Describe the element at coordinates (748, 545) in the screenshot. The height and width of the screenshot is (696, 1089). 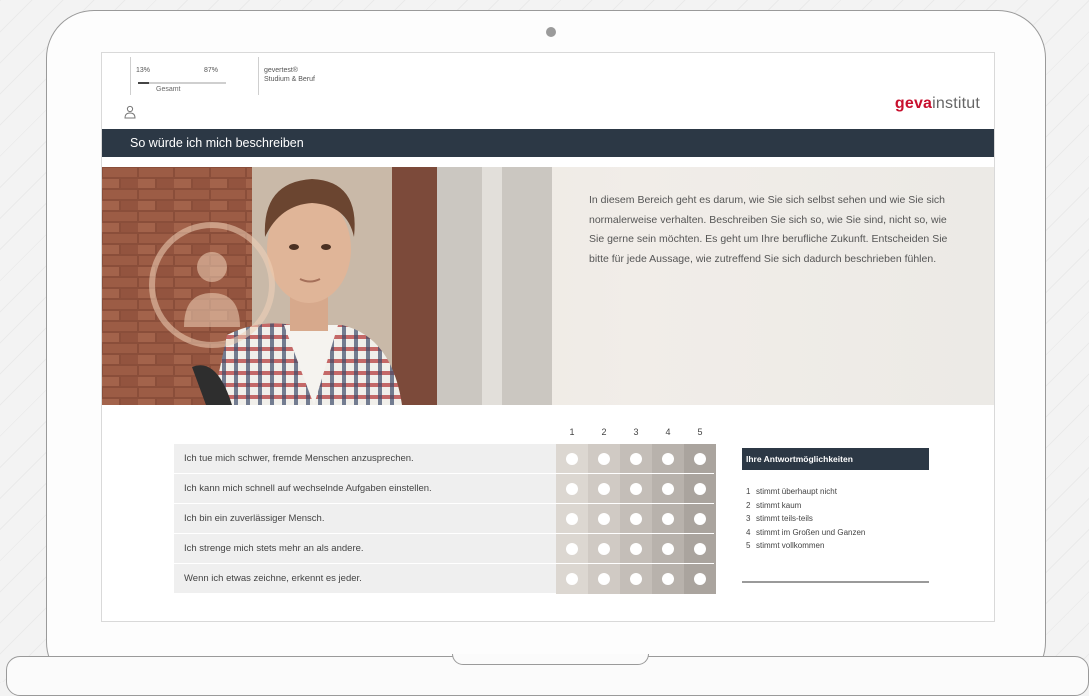
I see `legend-number: 5` at that location.